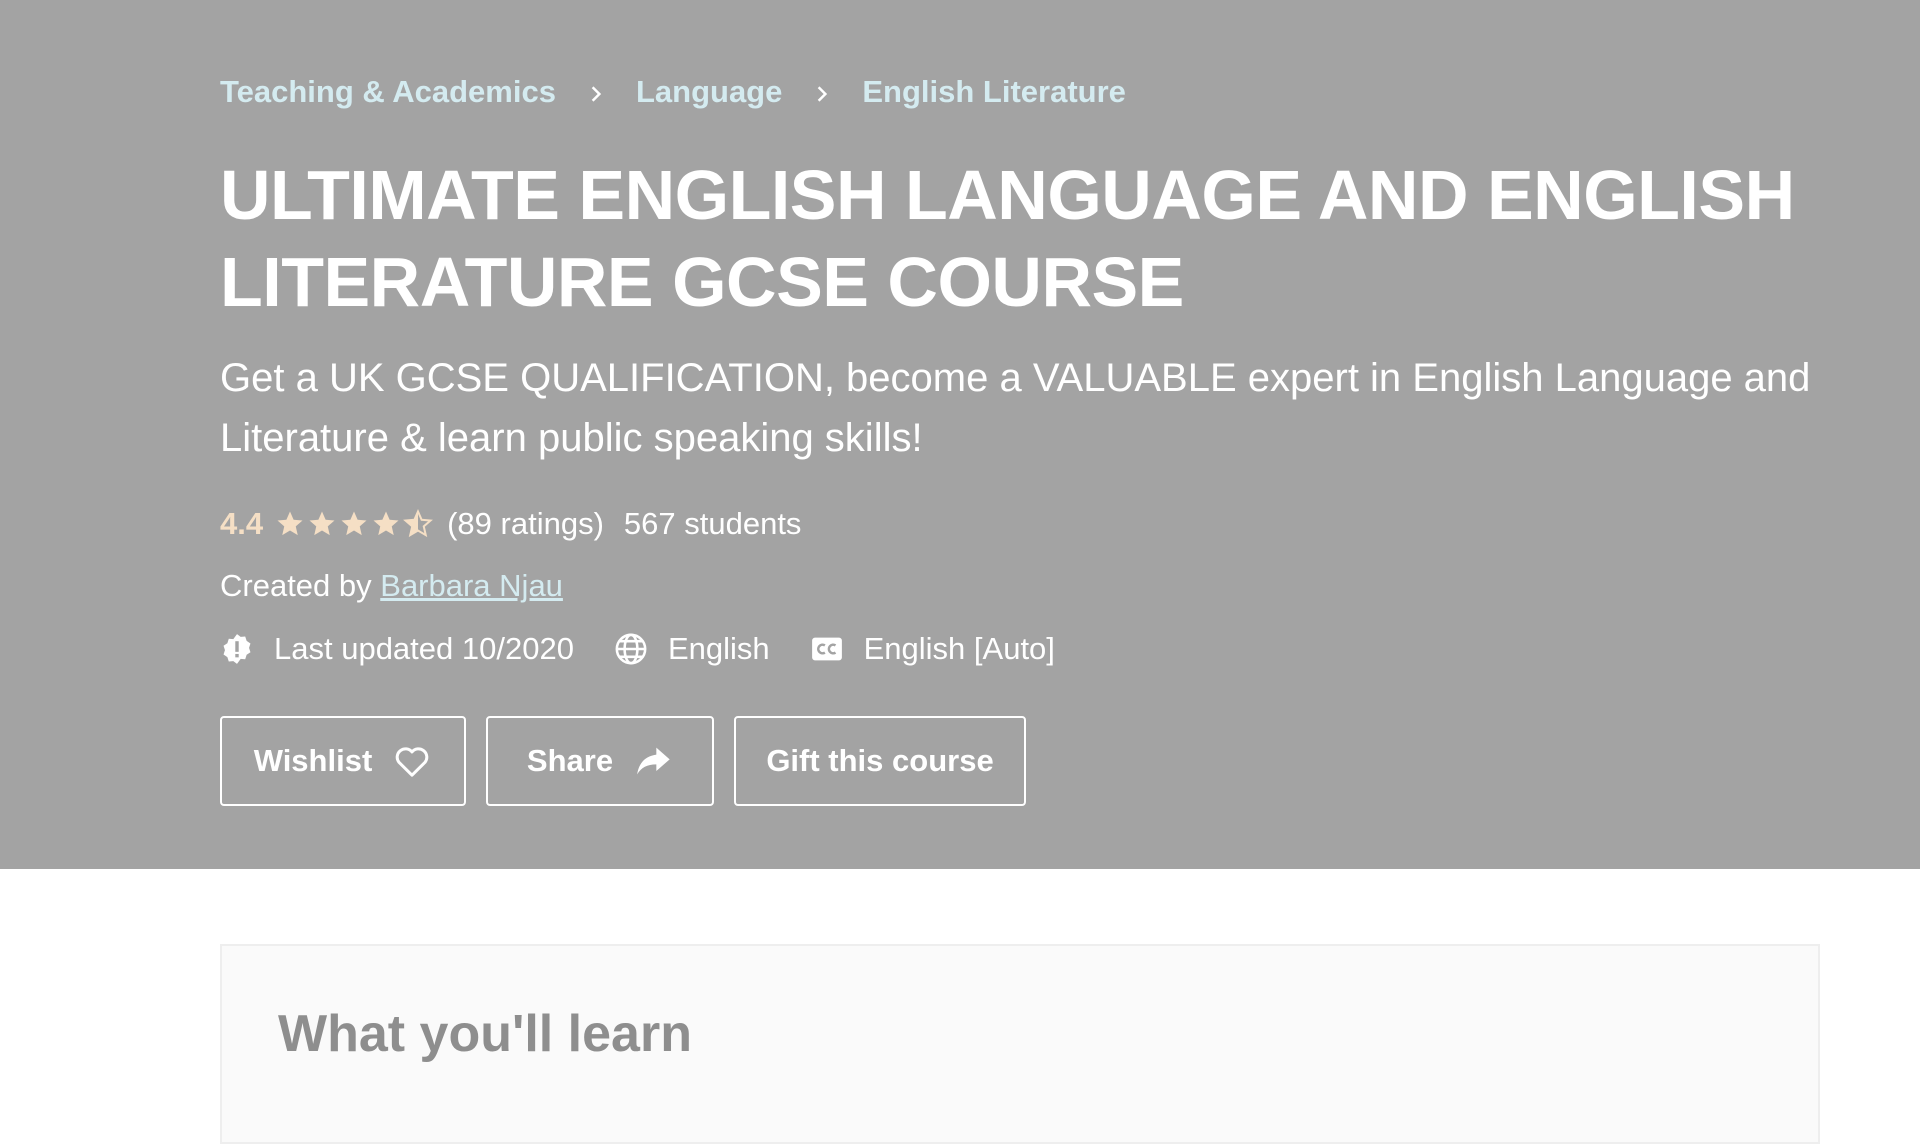 Image resolution: width=1920 pixels, height=1144 pixels. I want to click on last-updated: Last updated 10/2020, so click(397, 649).